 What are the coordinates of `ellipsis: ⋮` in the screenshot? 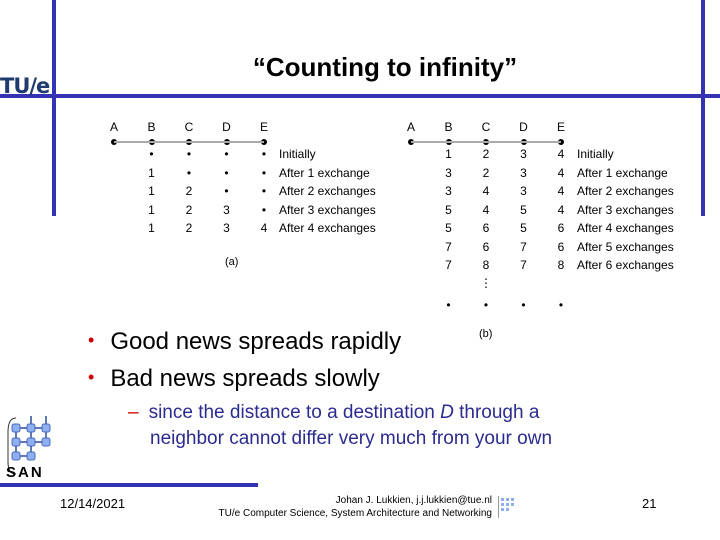 It's located at (486, 283).